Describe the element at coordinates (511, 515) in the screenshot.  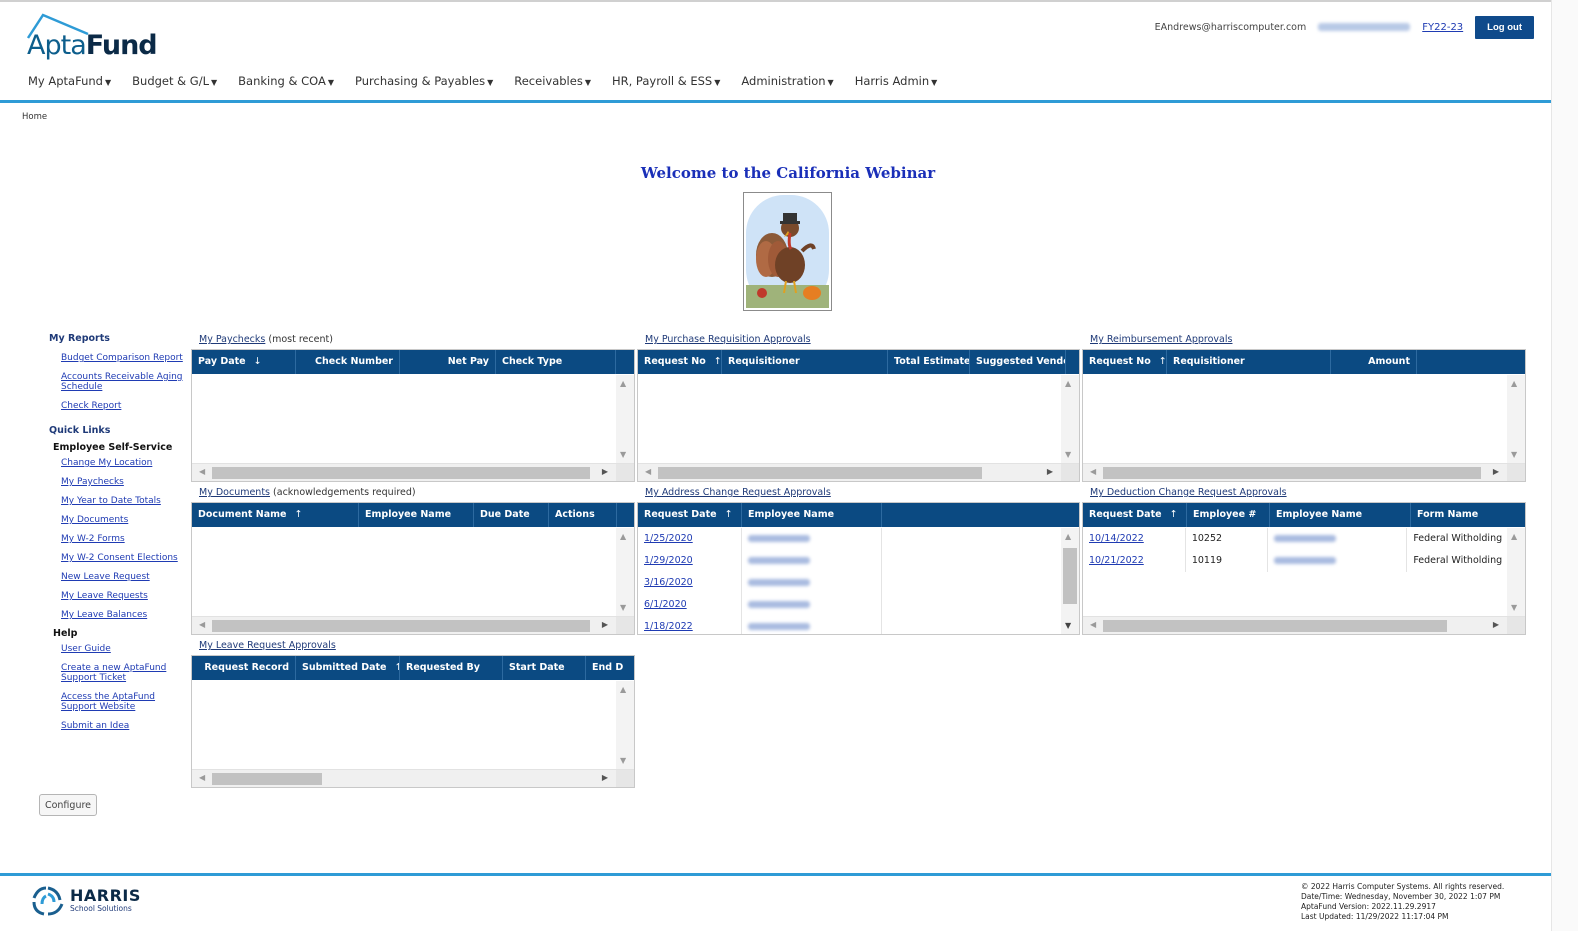
I see `col-due-date: Due Date` at that location.